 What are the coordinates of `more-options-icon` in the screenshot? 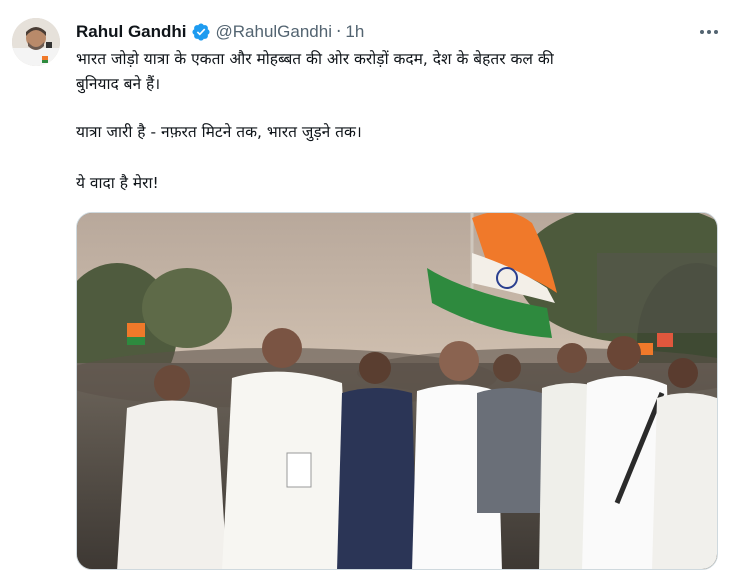 It's located at (709, 32).